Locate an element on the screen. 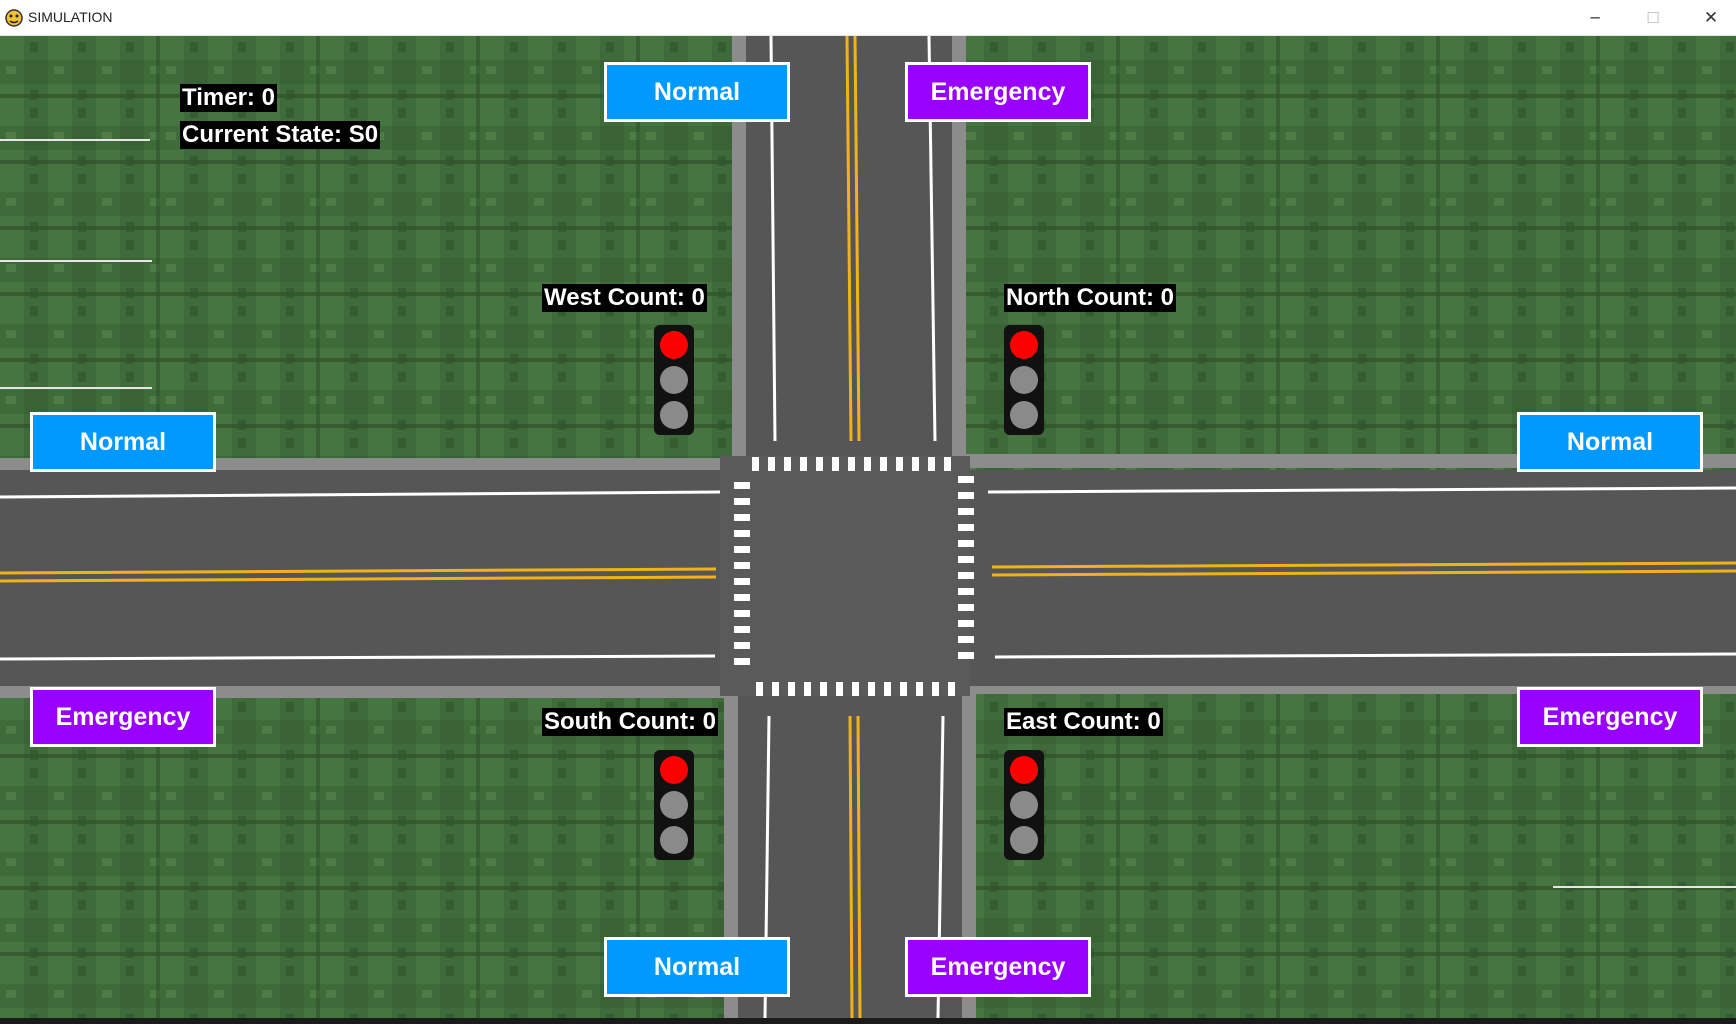  north-normal-button: Normal is located at coordinates (697, 92).